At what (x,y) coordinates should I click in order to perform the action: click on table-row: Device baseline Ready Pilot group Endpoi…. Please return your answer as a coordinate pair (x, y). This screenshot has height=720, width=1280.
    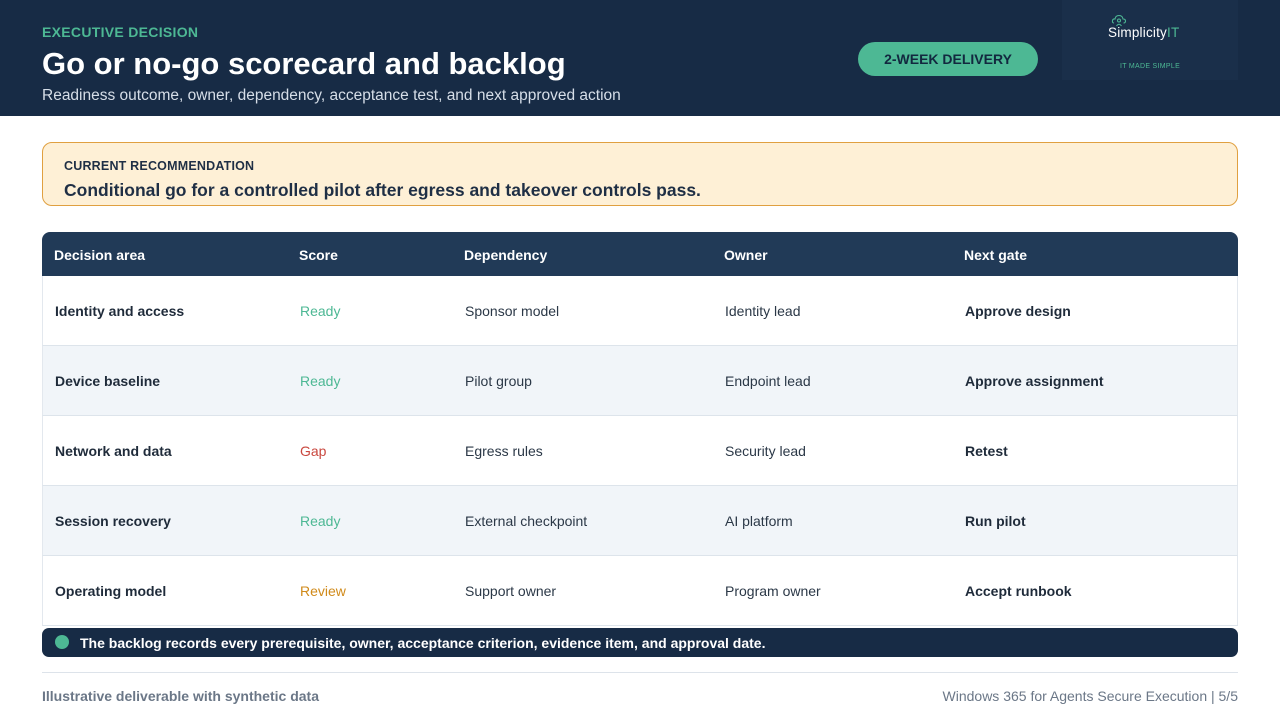
    Looking at the image, I should click on (640, 381).